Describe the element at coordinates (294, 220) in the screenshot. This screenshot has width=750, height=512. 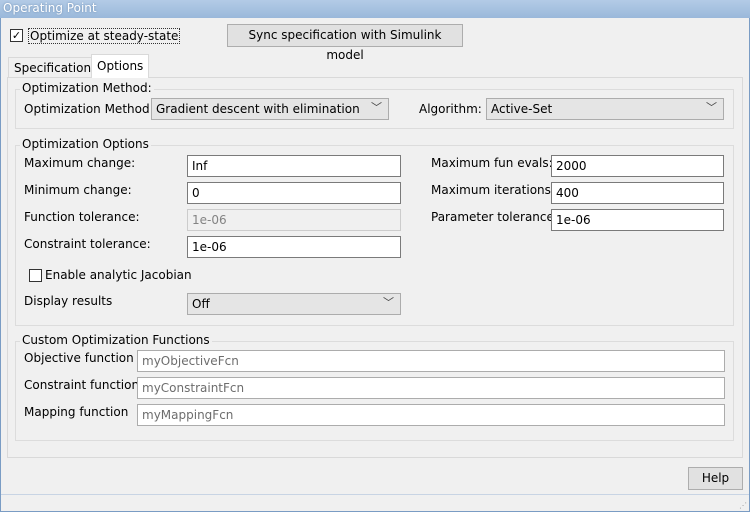
I see `function-tolerance-input: 1e-06` at that location.